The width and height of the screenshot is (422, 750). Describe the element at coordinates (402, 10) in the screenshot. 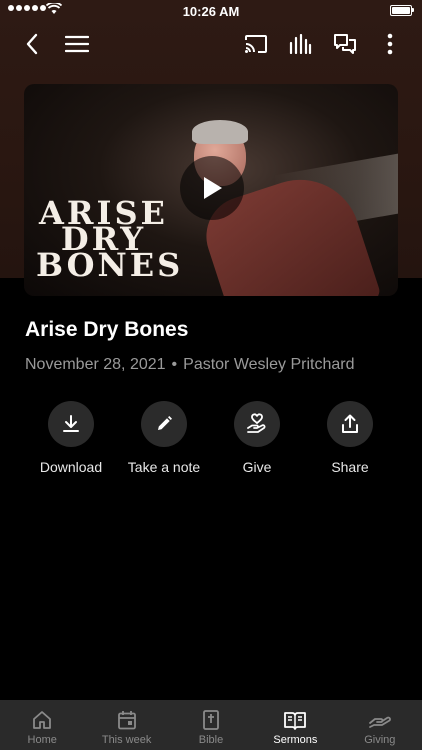

I see `battery-icon` at that location.